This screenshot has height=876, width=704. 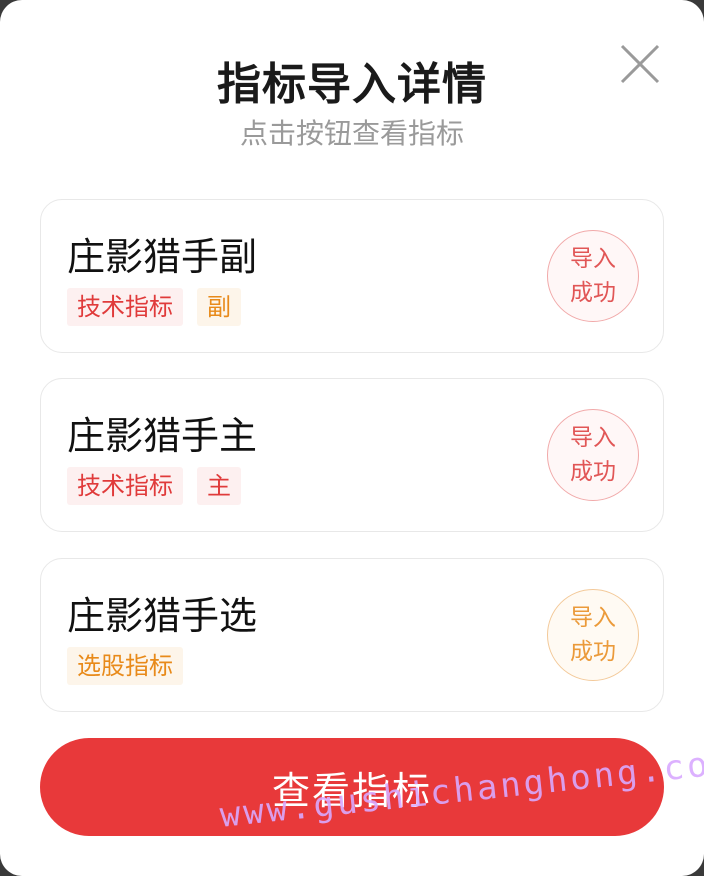 I want to click on tag-type: 主, so click(x=219, y=486).